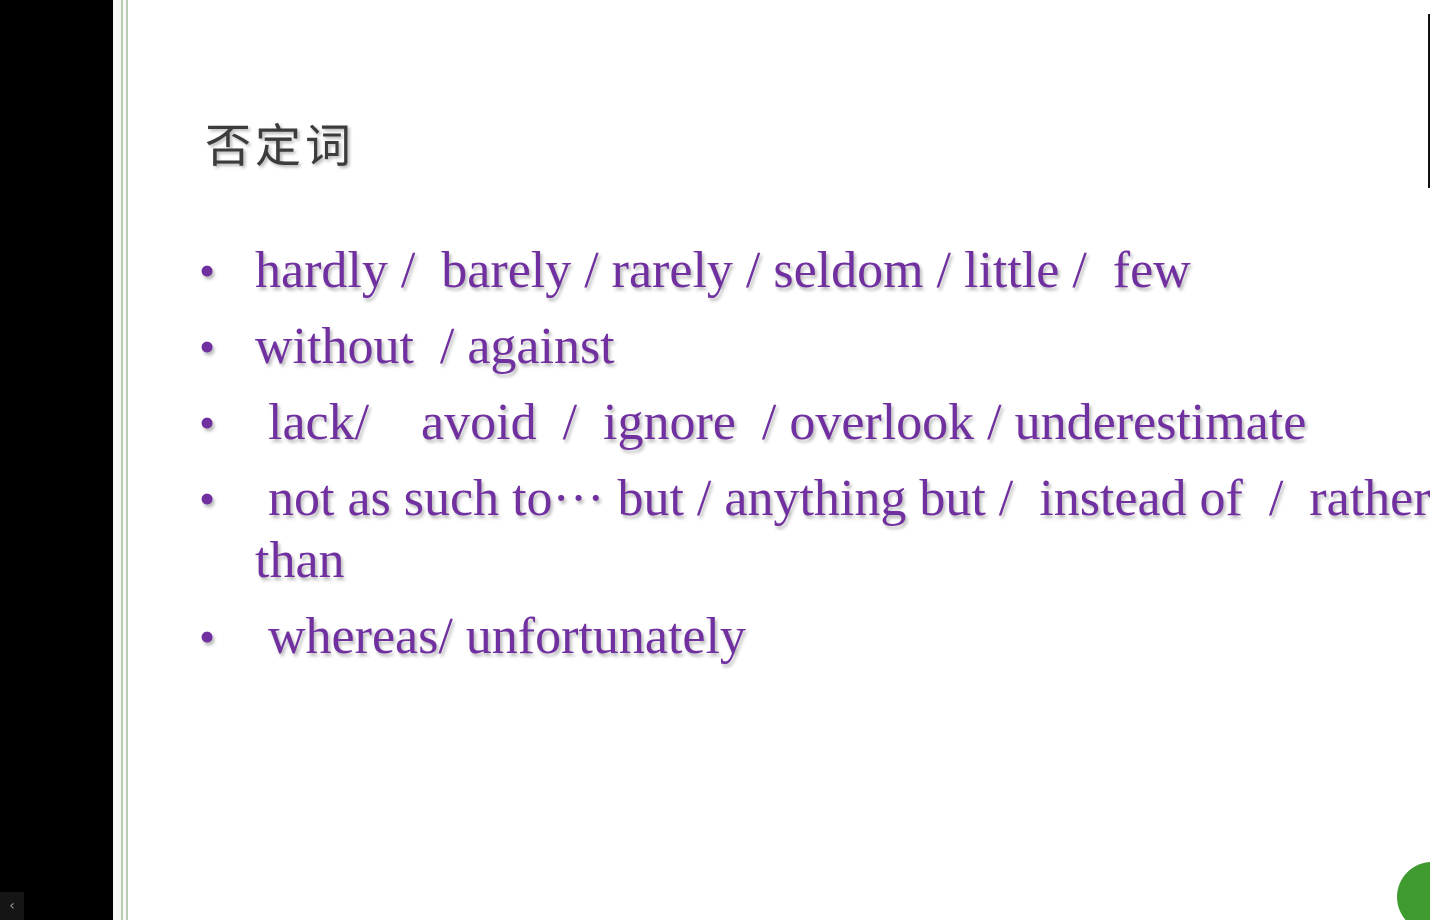  What do you see at coordinates (280, 146) in the screenshot?
I see `slide-title: 否定词` at bounding box center [280, 146].